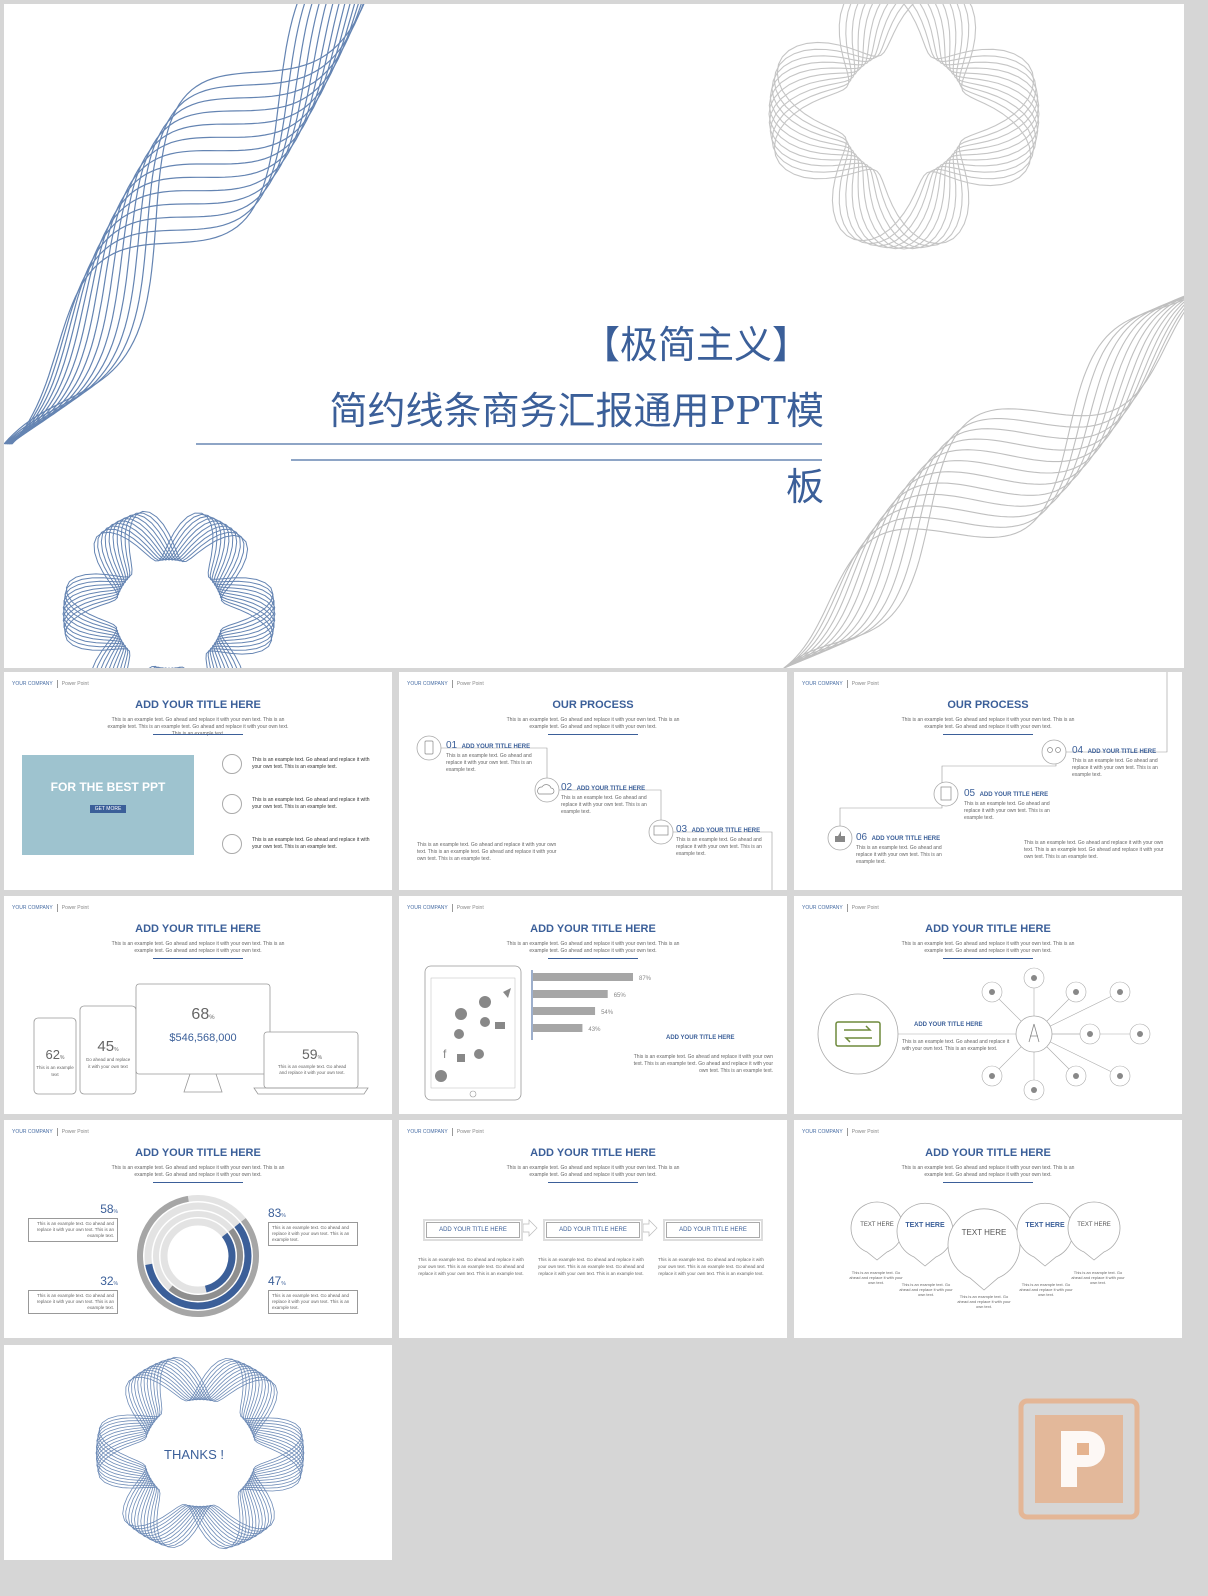  I want to click on devices-illustration, so click(201, 1039).